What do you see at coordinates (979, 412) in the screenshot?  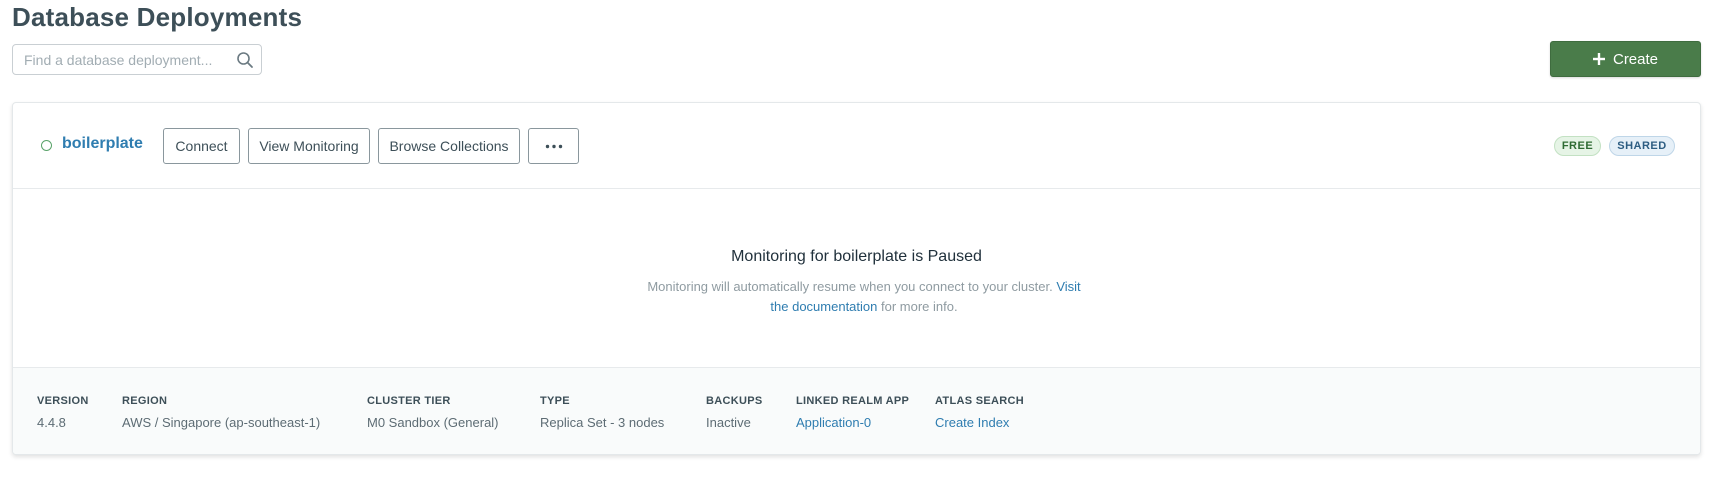 I see `stat-atlas-search: ATLAS SEARCH Create Index` at bounding box center [979, 412].